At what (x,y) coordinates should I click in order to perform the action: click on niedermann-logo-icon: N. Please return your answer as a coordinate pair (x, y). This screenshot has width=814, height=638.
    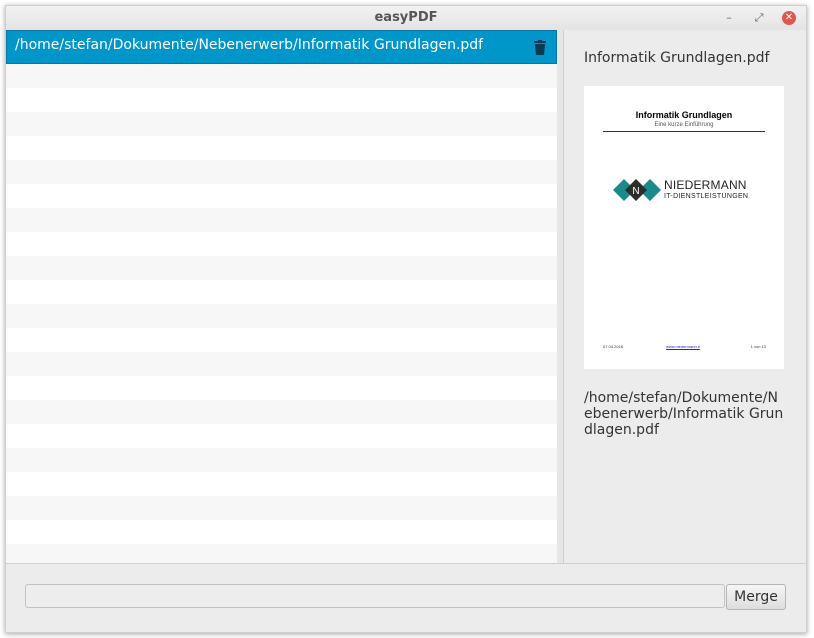
    Looking at the image, I should click on (637, 190).